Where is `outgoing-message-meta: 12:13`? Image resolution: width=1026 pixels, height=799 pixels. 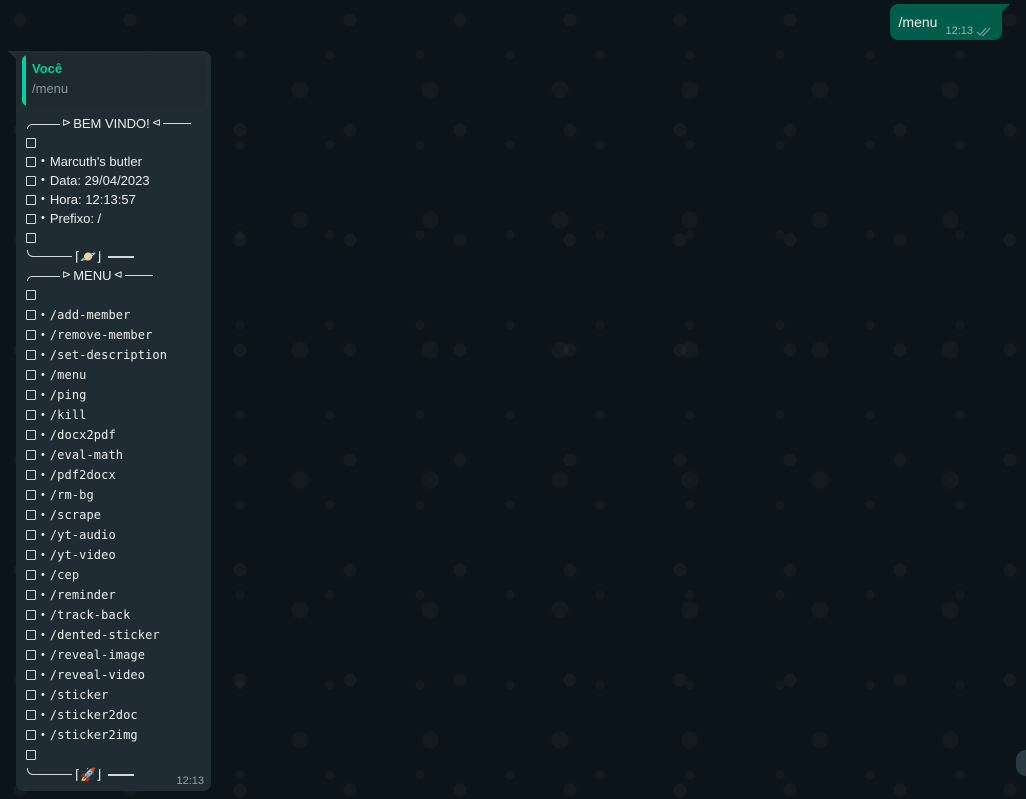
outgoing-message-meta: 12:13 is located at coordinates (968, 31).